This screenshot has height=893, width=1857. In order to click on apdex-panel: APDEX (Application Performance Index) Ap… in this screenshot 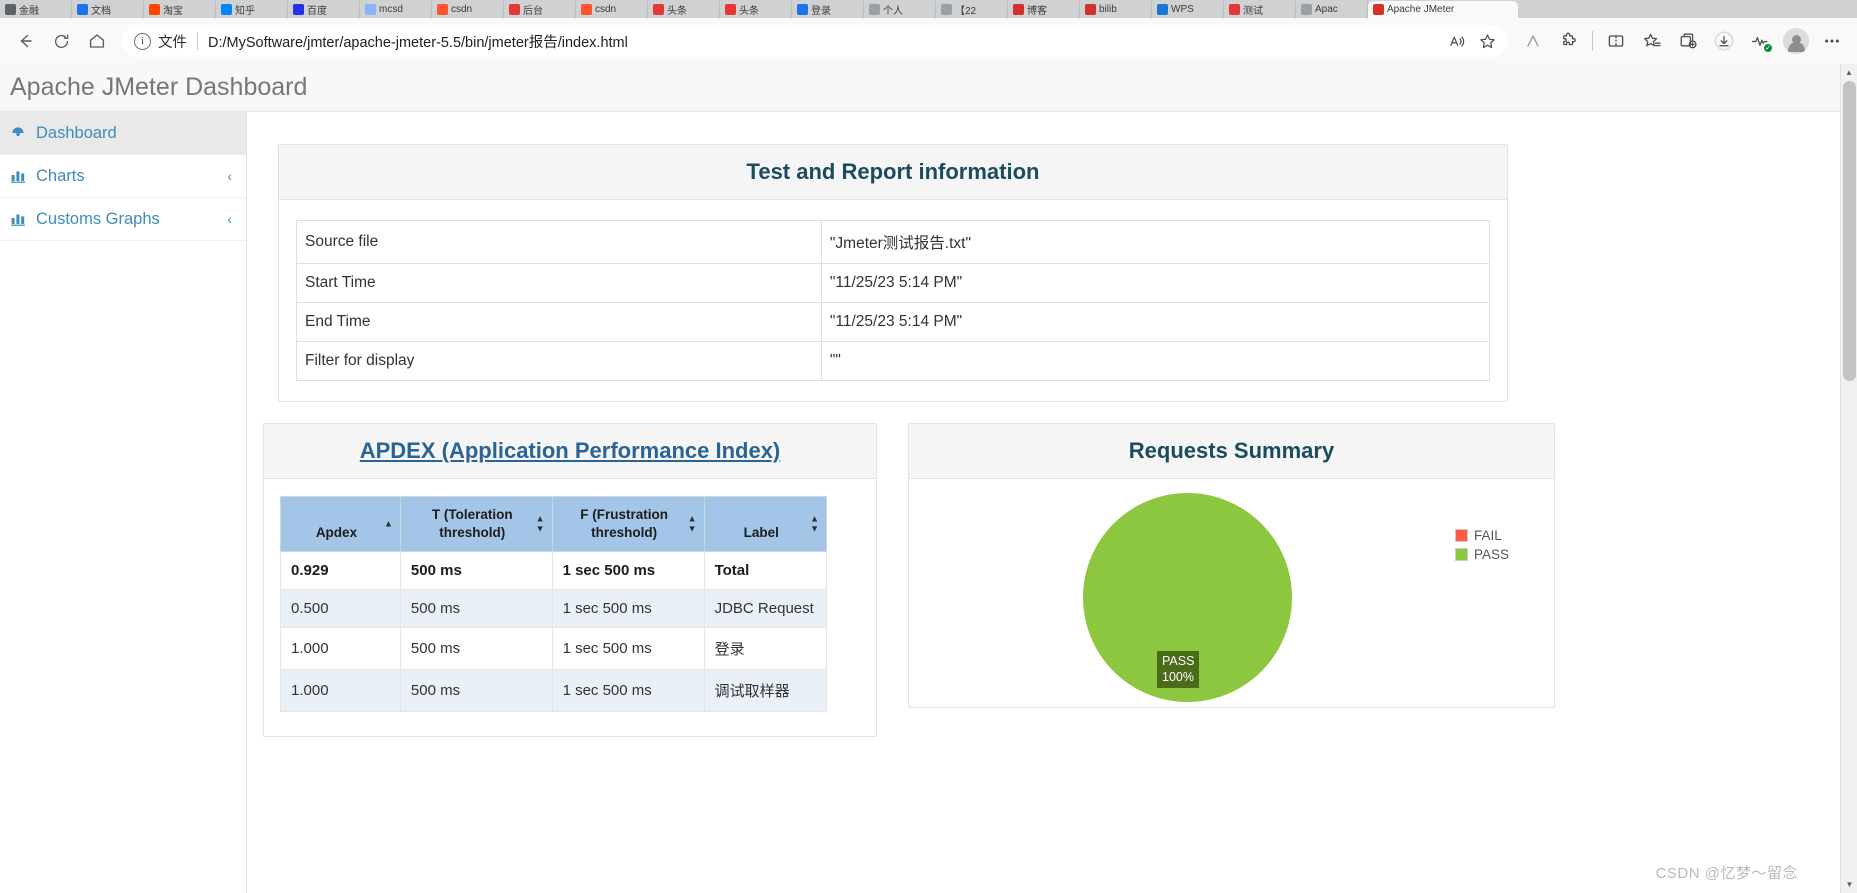, I will do `click(570, 580)`.